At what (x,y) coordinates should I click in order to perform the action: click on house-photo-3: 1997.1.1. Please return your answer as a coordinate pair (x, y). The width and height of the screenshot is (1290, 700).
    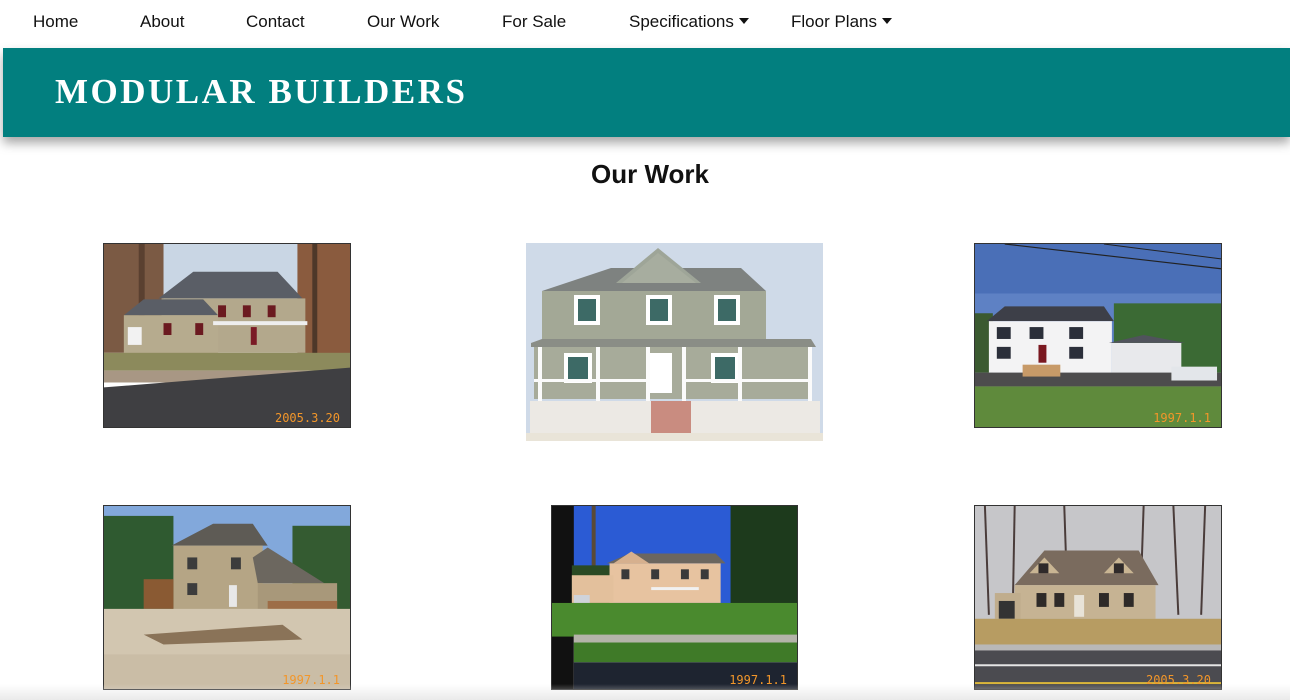
    Looking at the image, I should click on (1098, 335).